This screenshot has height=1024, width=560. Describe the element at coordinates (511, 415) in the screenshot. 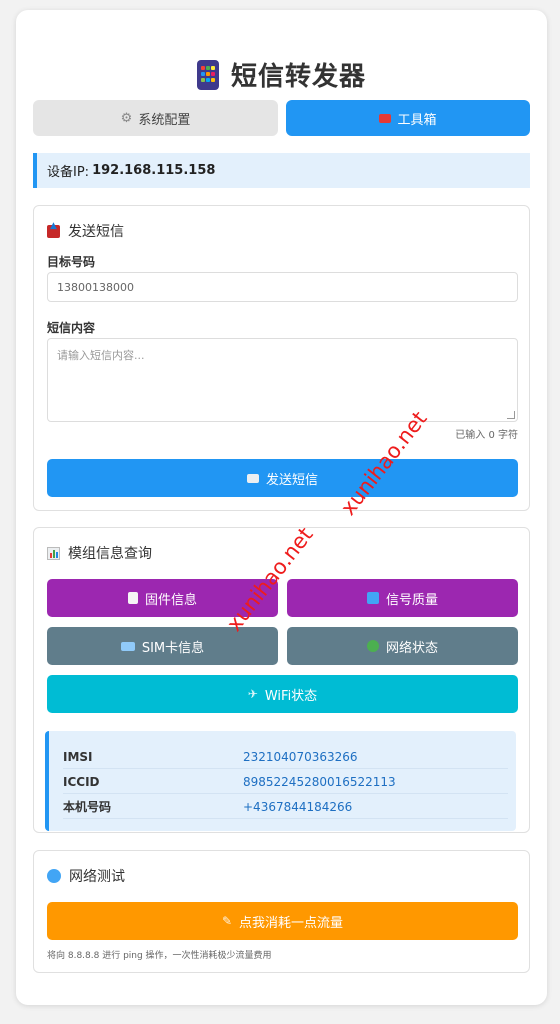

I see `resize-handle` at that location.